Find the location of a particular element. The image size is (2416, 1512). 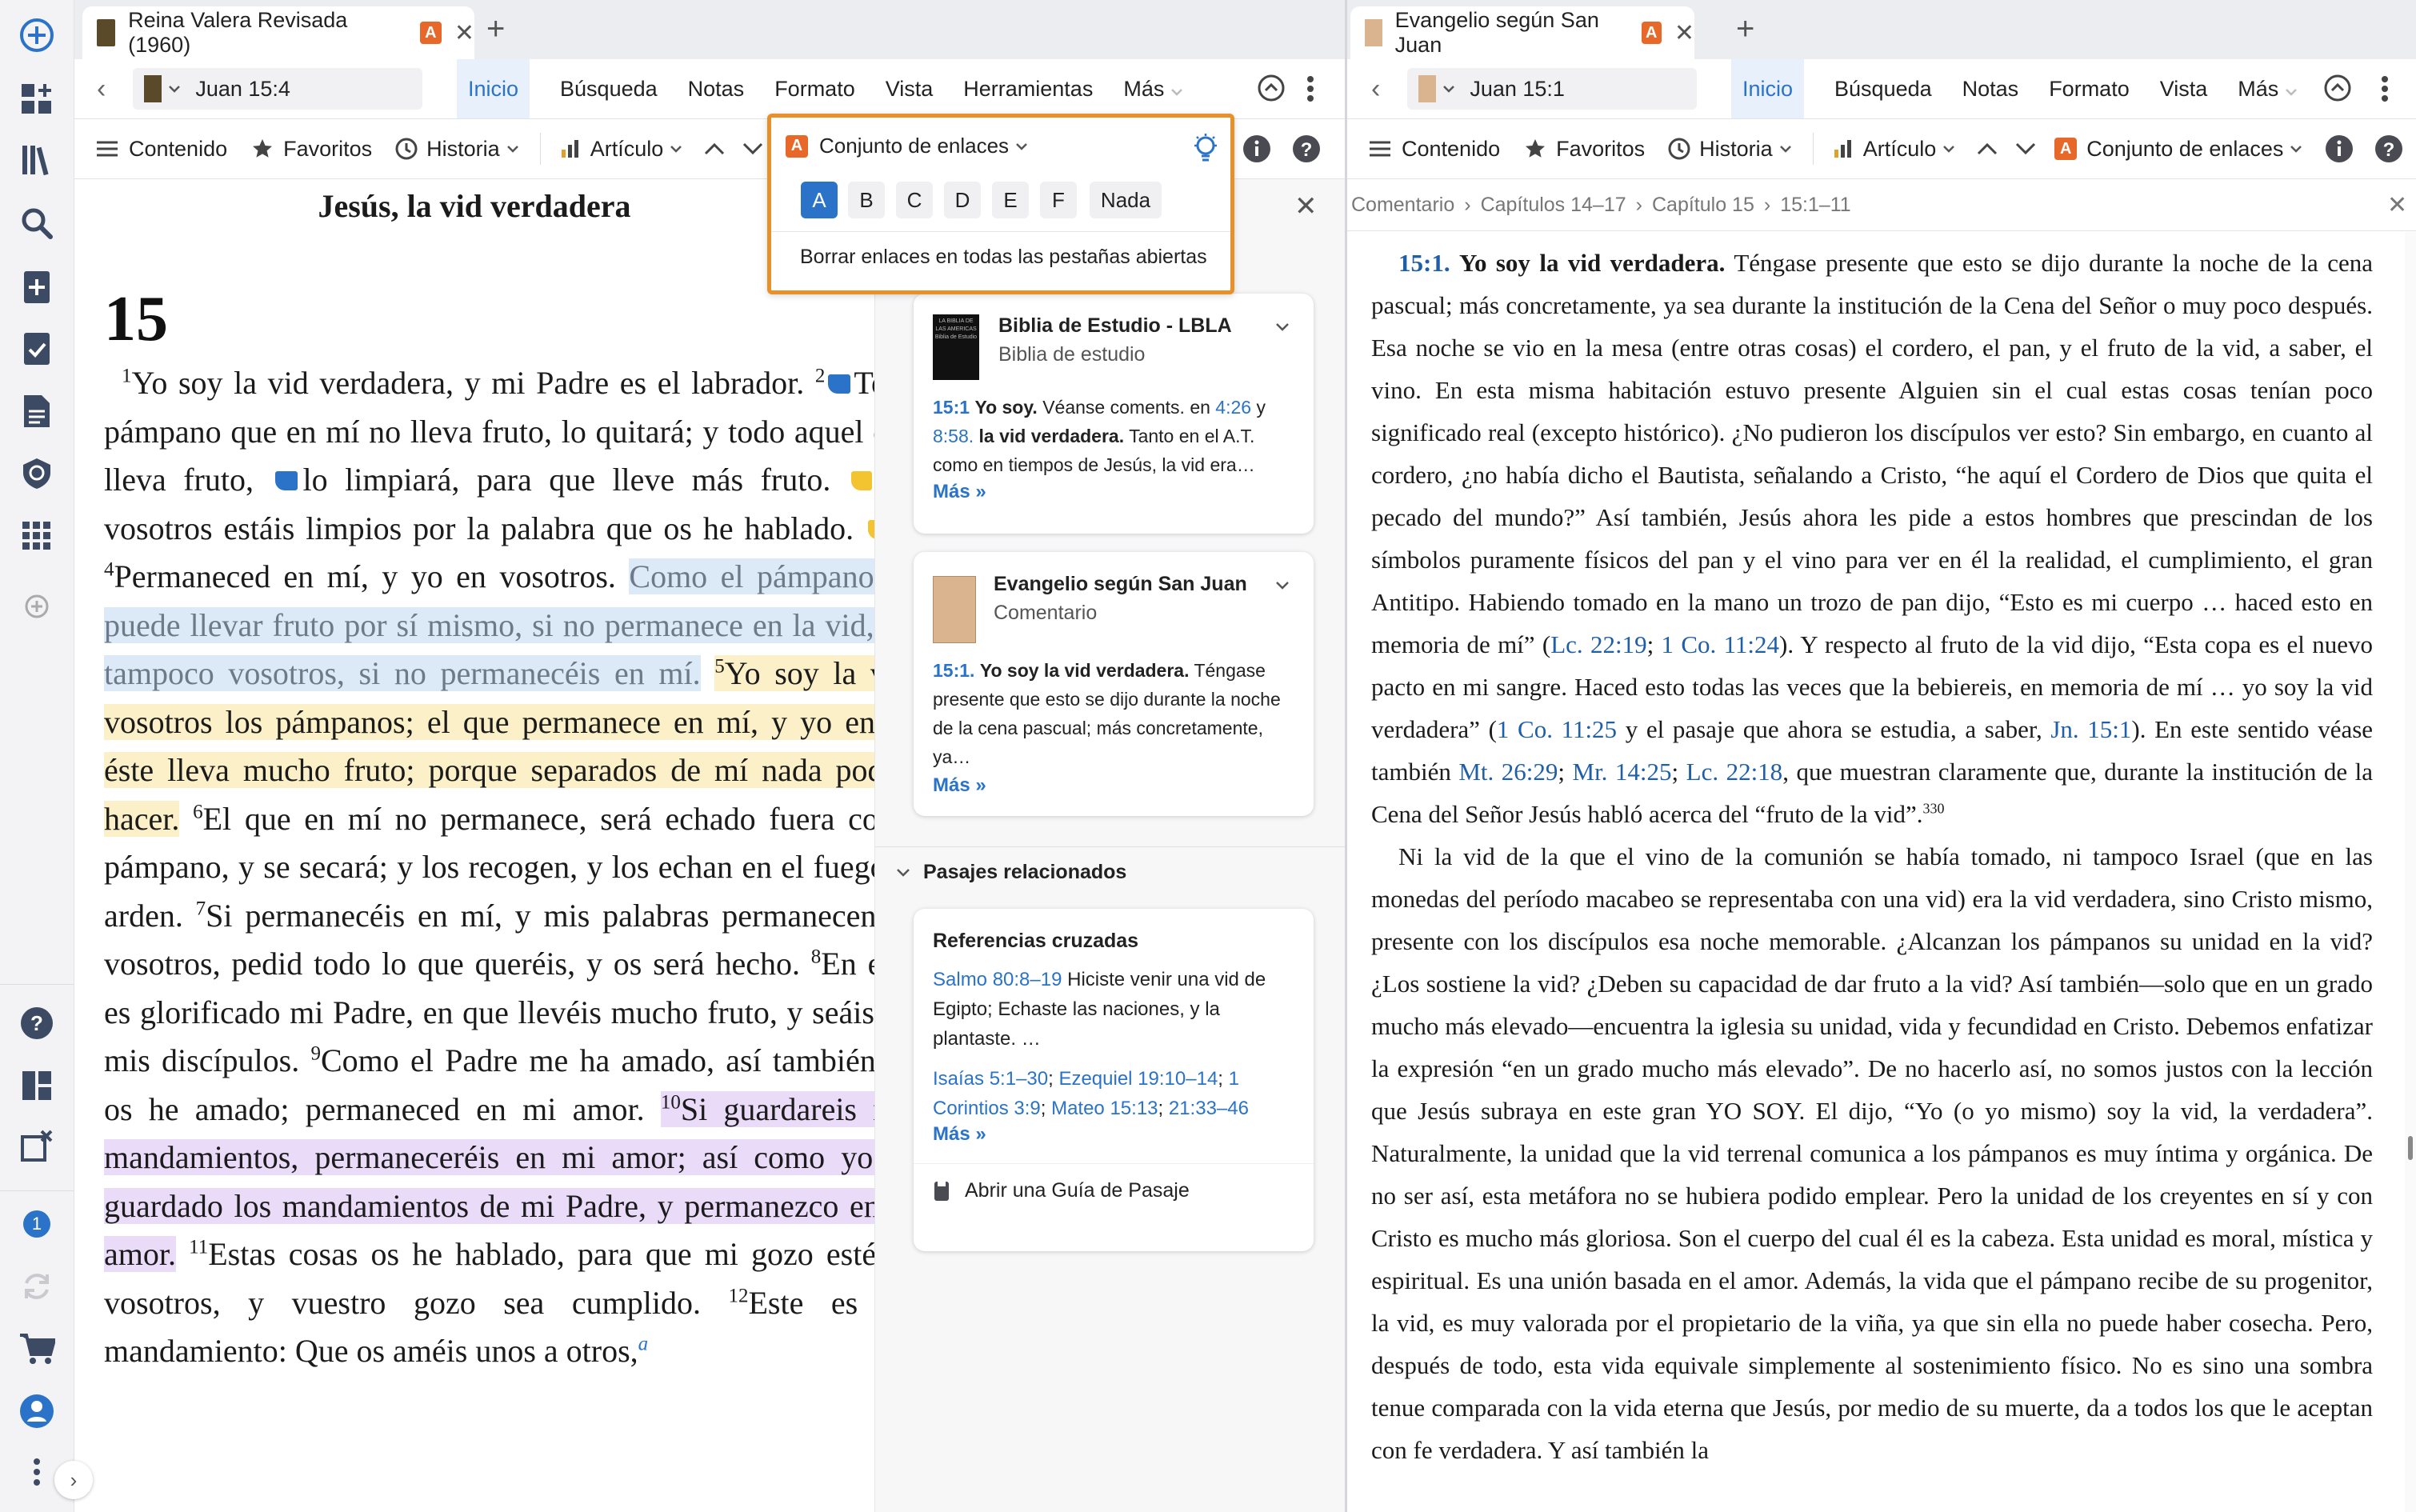

crossref-link: Ezequiel 19:10–14 is located at coordinates (1138, 1079).